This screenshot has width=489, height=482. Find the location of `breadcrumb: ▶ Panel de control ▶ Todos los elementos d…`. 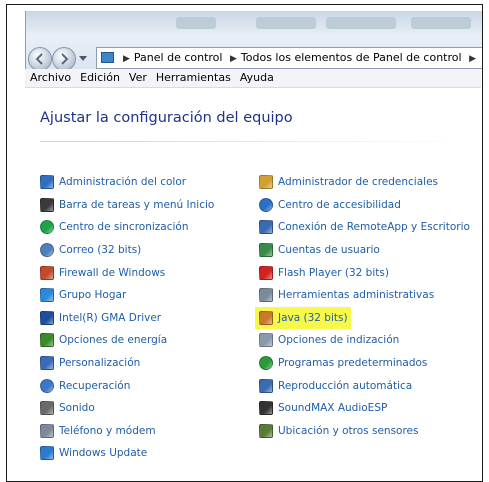

breadcrumb: ▶ Panel de control ▶ Todos los elementos d… is located at coordinates (299, 58).